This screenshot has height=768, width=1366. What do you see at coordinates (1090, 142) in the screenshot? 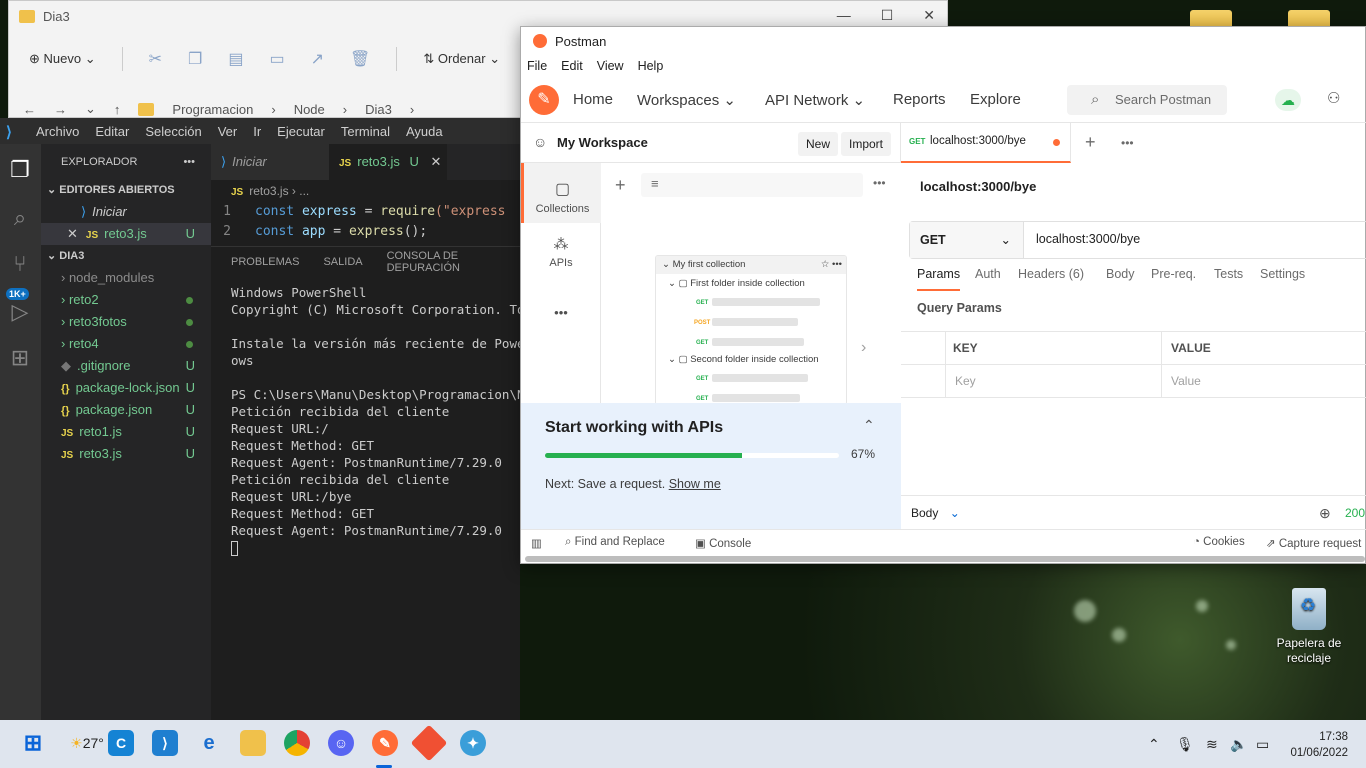
I see `add-tab-icon: +` at bounding box center [1090, 142].